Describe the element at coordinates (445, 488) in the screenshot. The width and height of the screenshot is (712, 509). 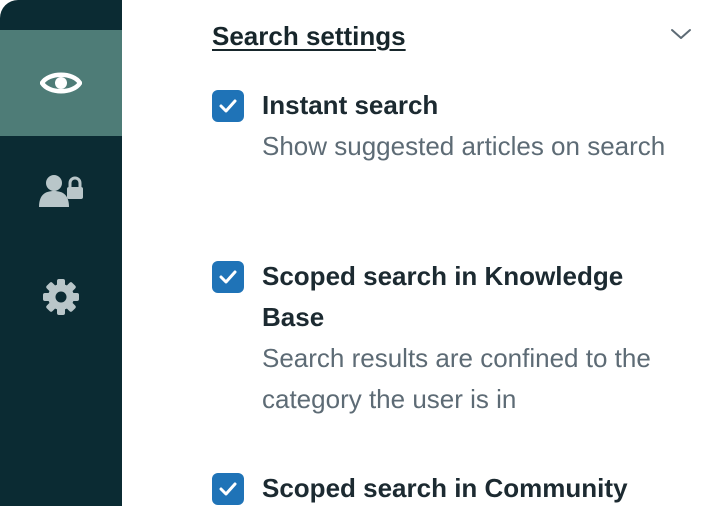
I see `option-title: Scoped search in Community` at that location.